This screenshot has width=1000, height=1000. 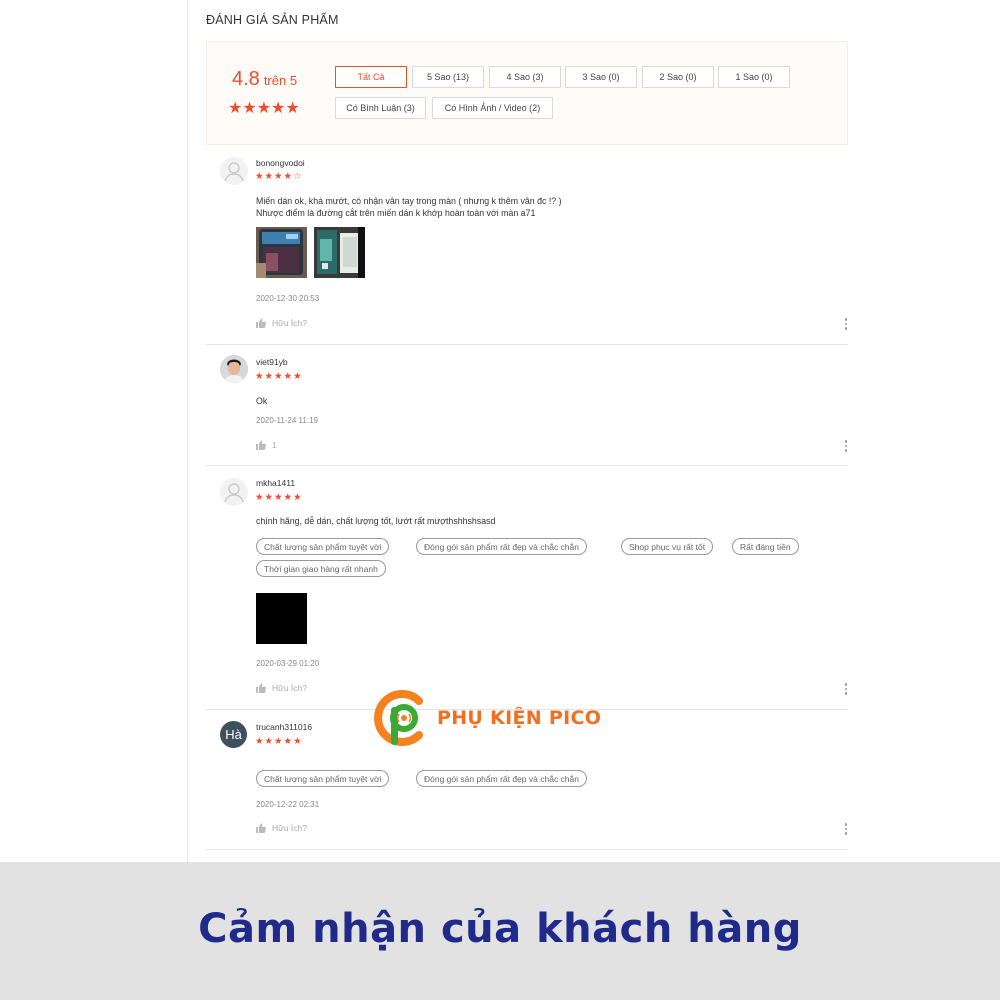 What do you see at coordinates (280, 80) in the screenshot?
I see `rating-out-of: trên 5` at bounding box center [280, 80].